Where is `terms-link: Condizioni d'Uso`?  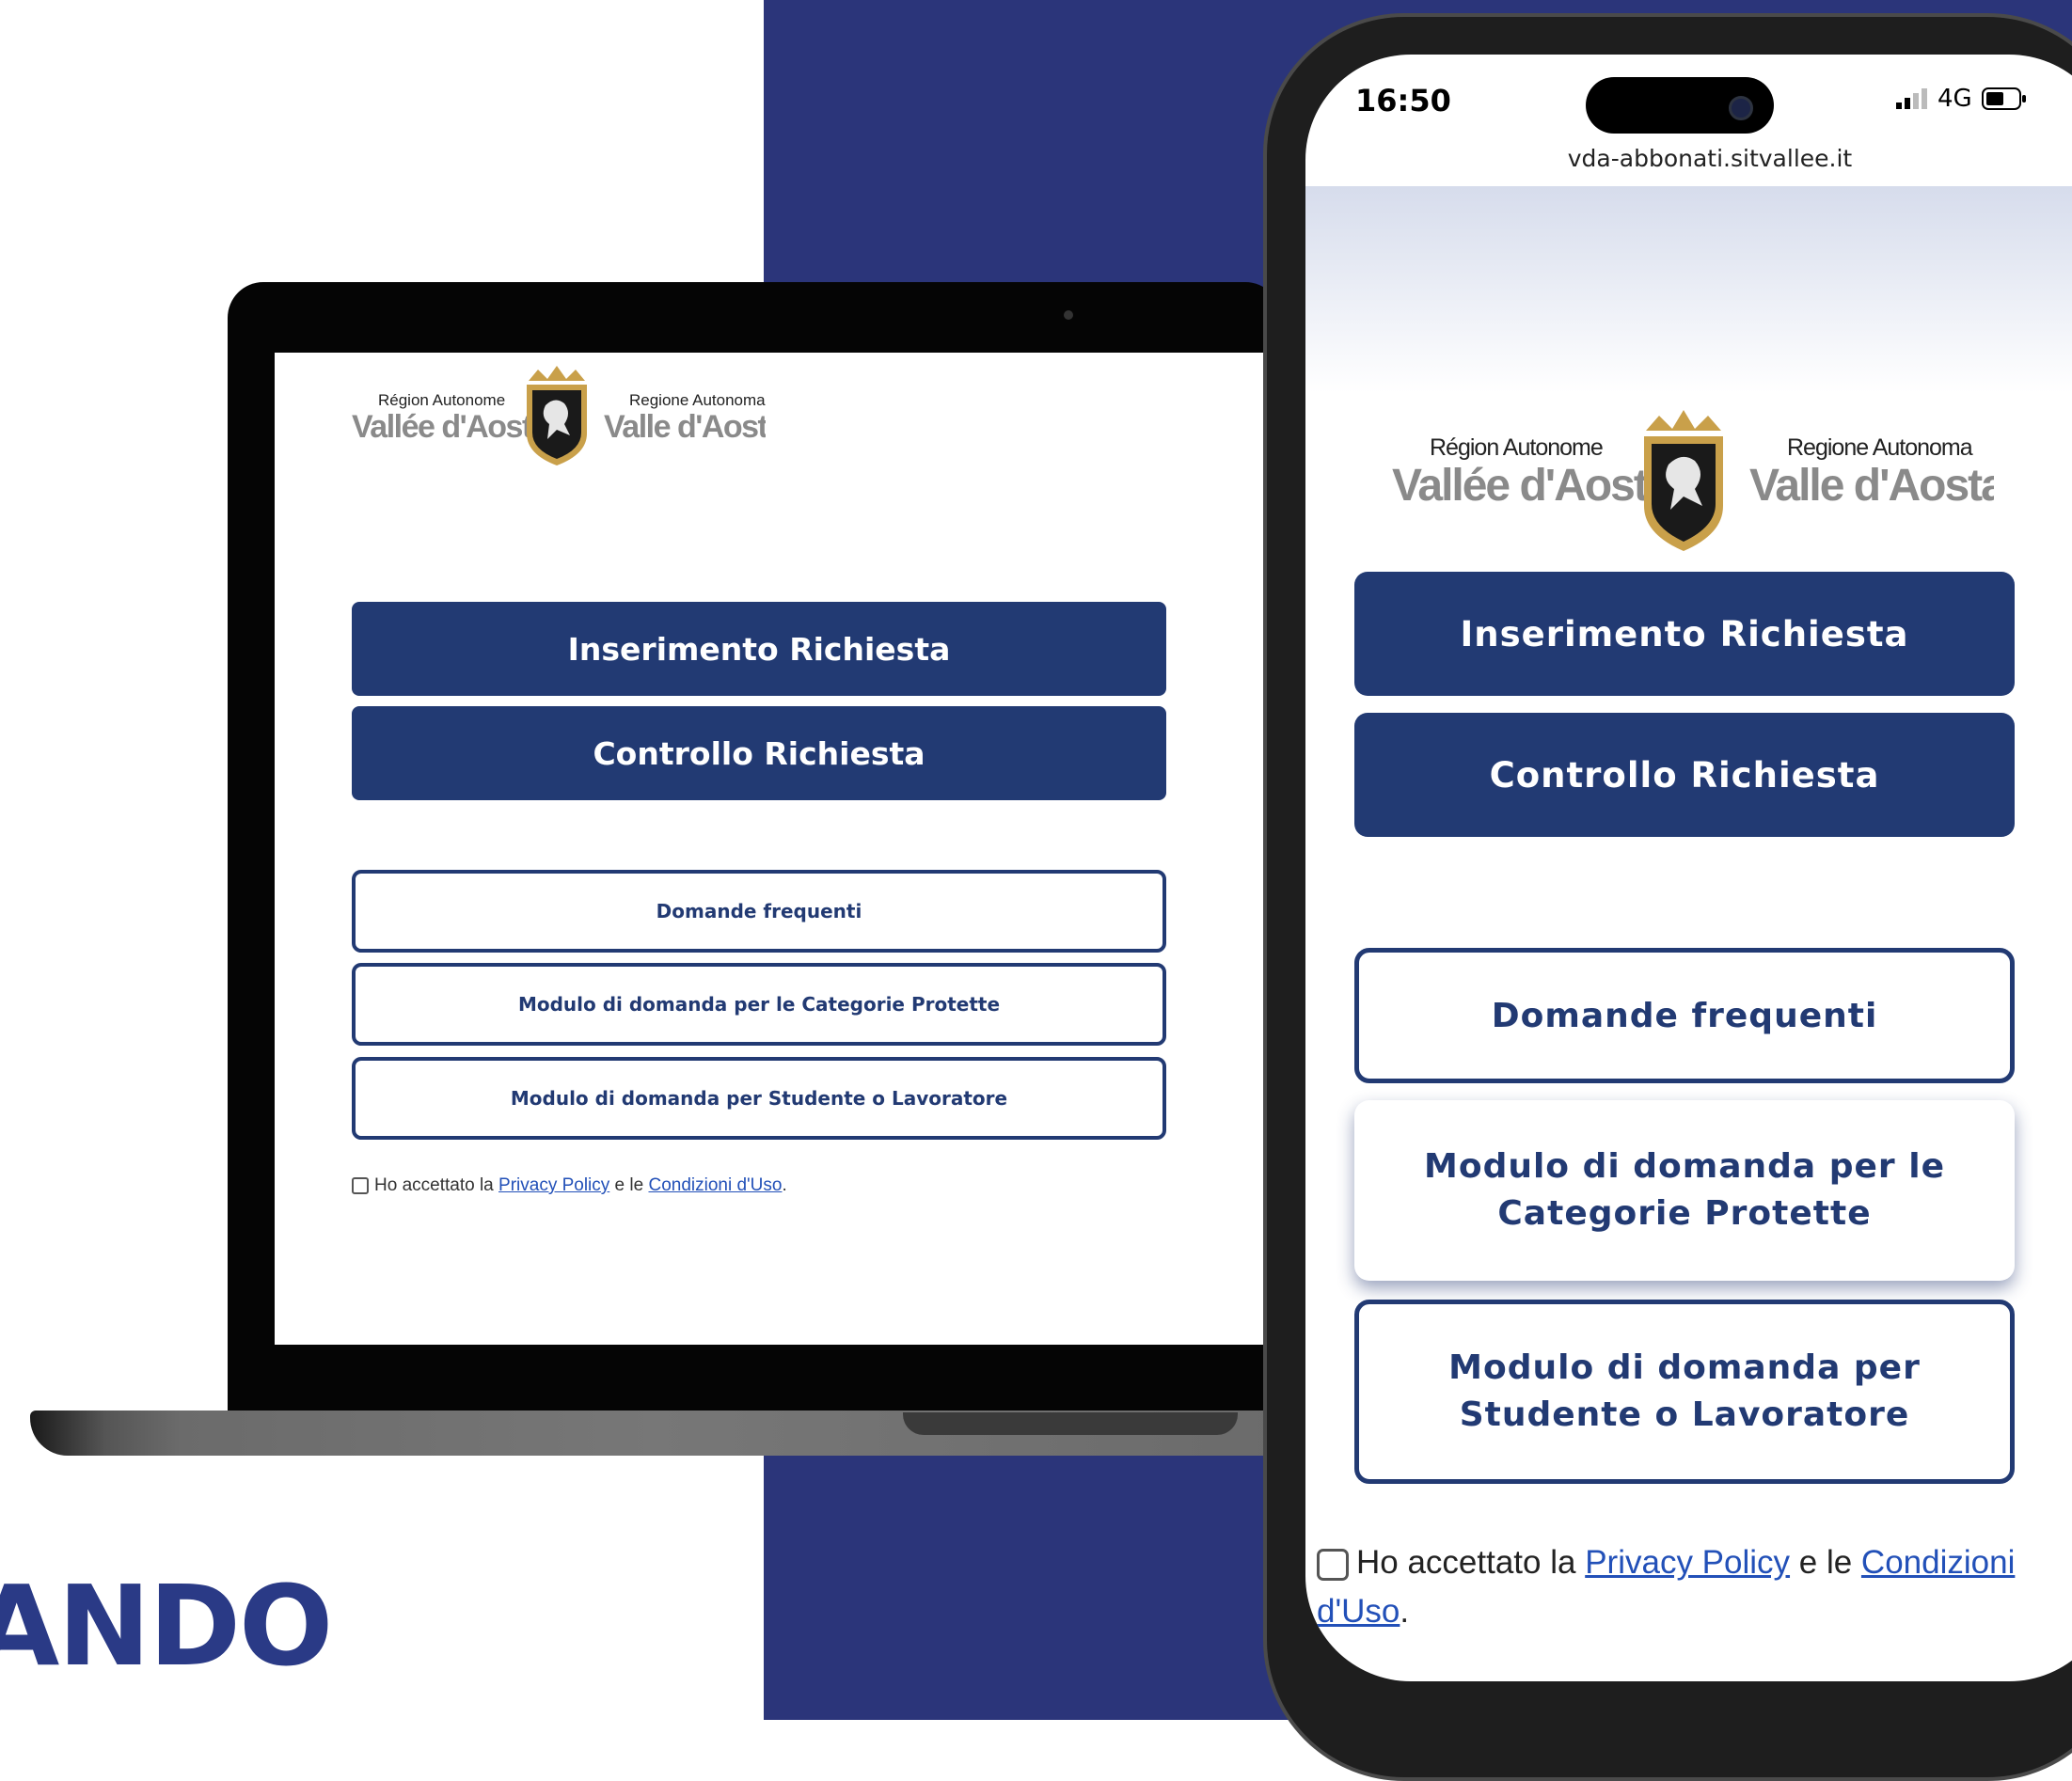 terms-link: Condizioni d'Uso is located at coordinates (715, 1185).